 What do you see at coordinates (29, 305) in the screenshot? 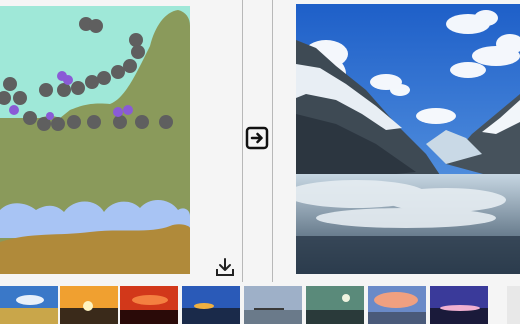
I see `thumbnail-blue-sky-shore` at bounding box center [29, 305].